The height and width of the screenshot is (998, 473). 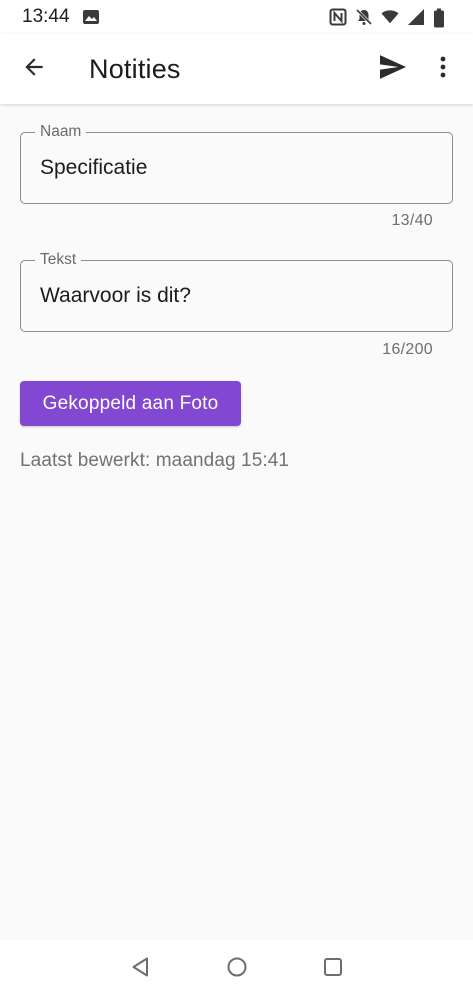 I want to click on status-bar: 13:44, so click(x=236, y=17).